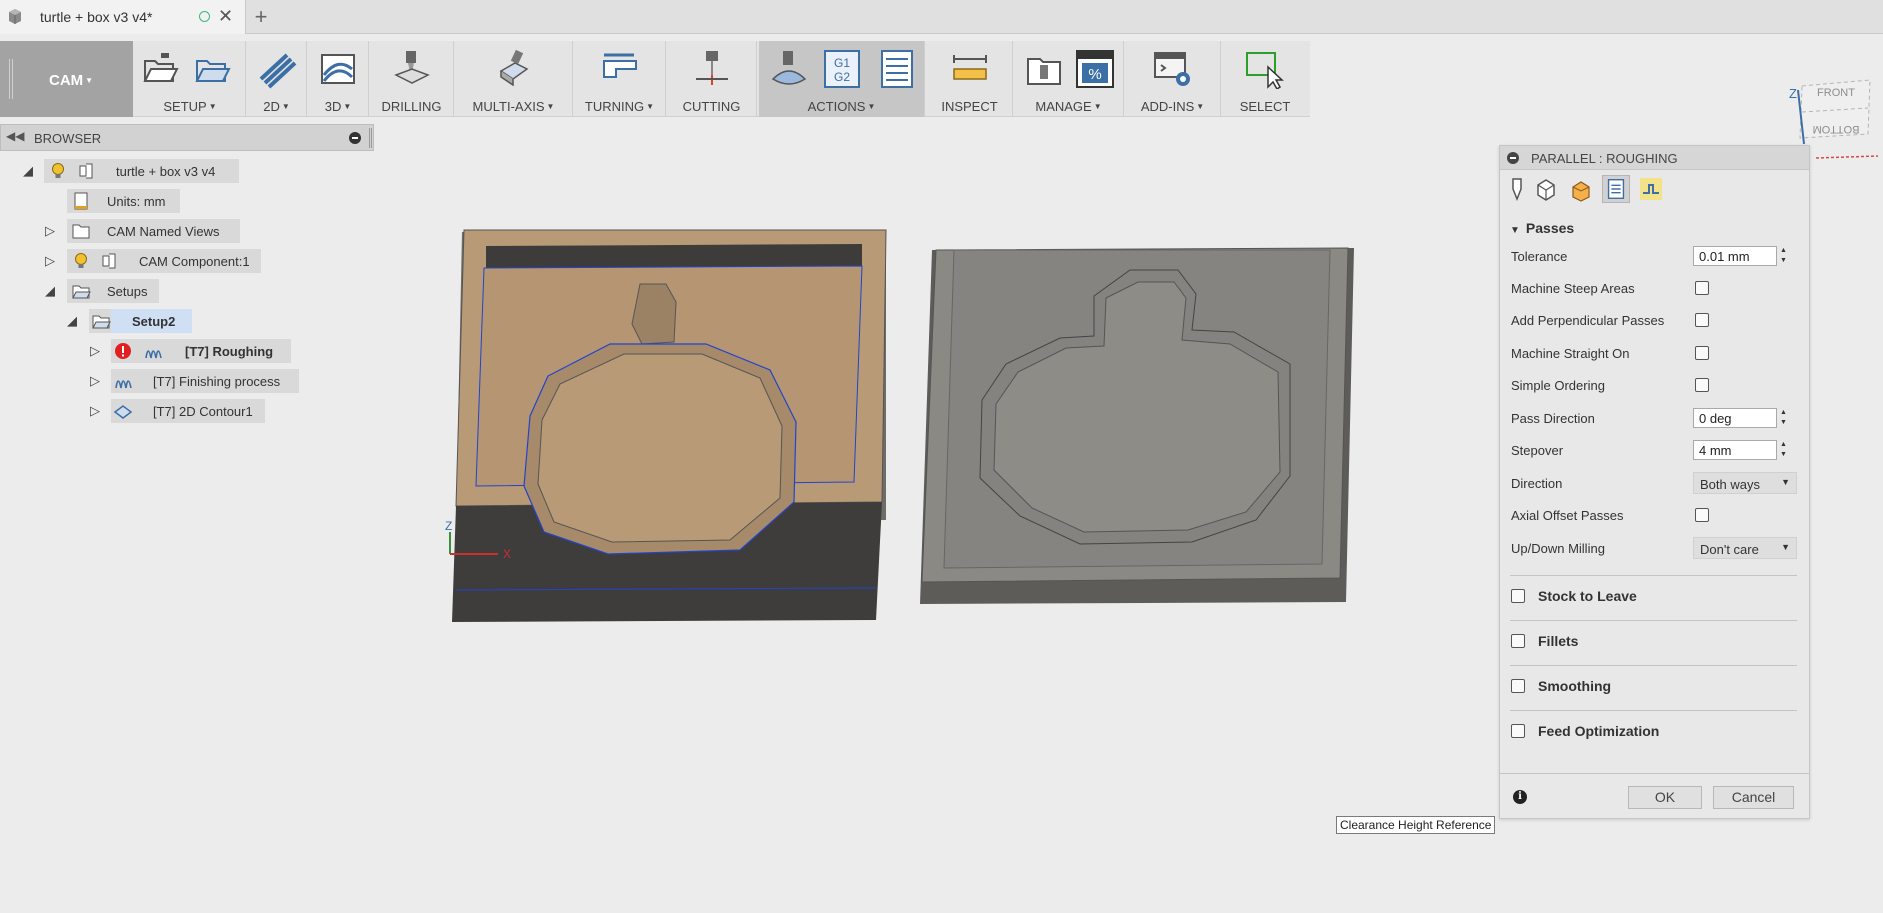  Describe the element at coordinates (1517, 189) in the screenshot. I see `tool-tab-icon` at that location.